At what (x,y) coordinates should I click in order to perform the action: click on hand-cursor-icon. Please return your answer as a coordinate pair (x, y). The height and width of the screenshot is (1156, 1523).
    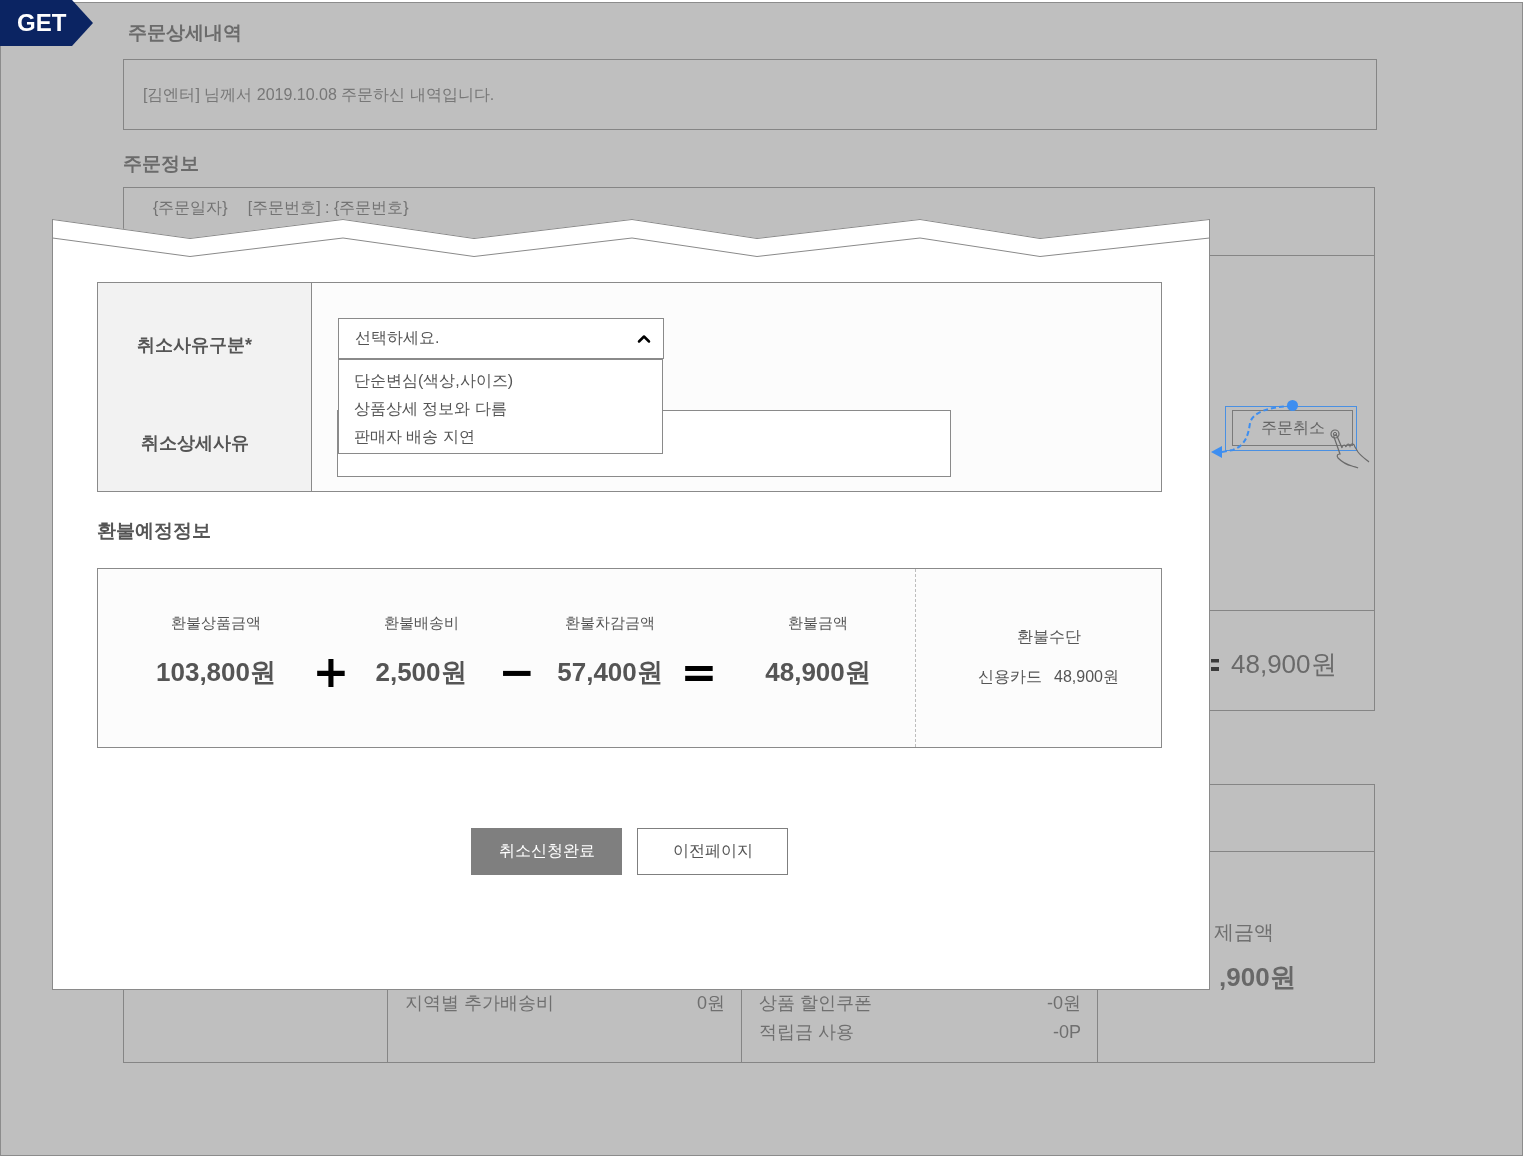
    Looking at the image, I should click on (1350, 448).